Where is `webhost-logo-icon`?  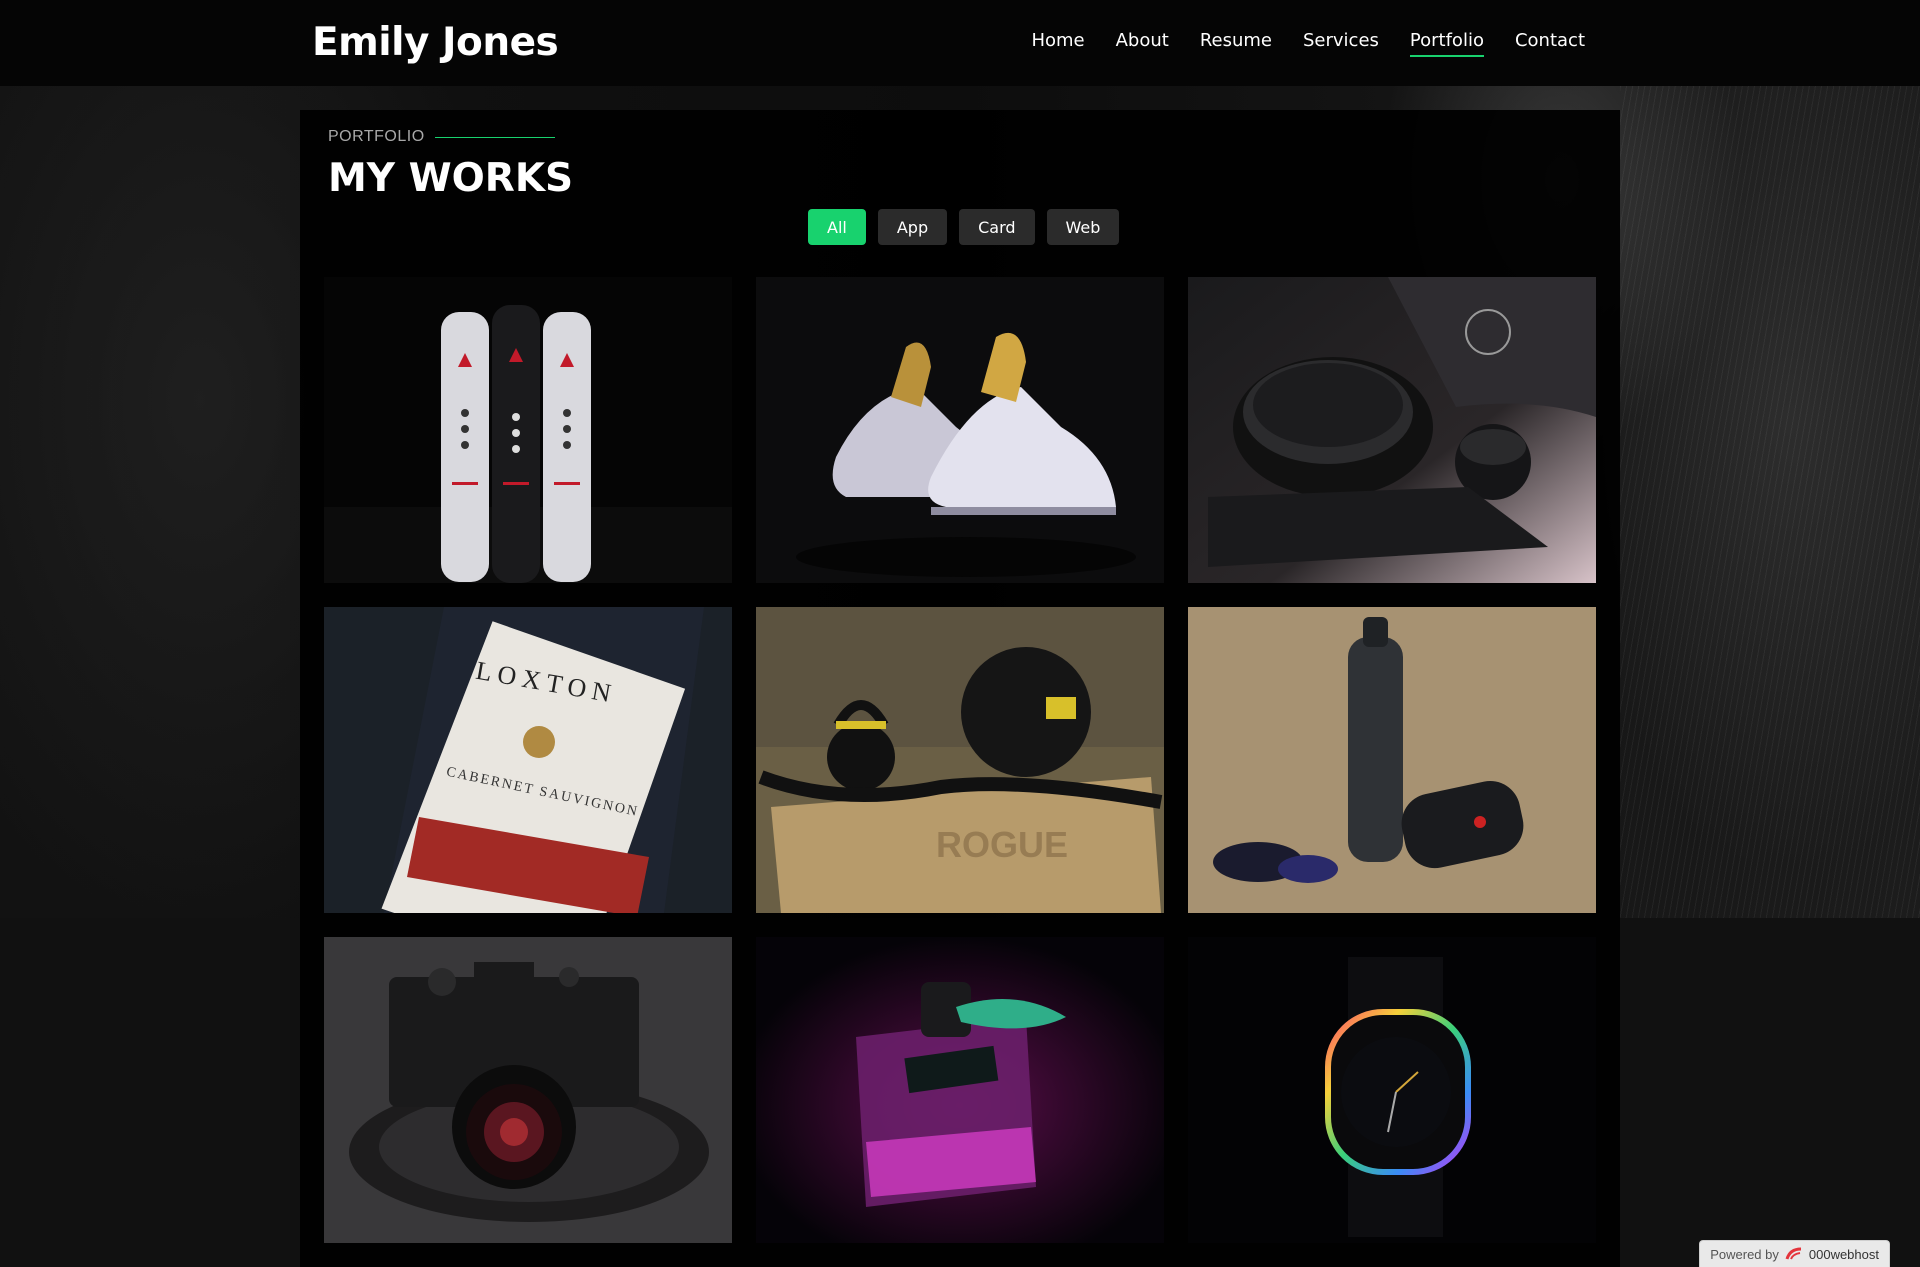
webhost-logo-icon is located at coordinates (1794, 1254).